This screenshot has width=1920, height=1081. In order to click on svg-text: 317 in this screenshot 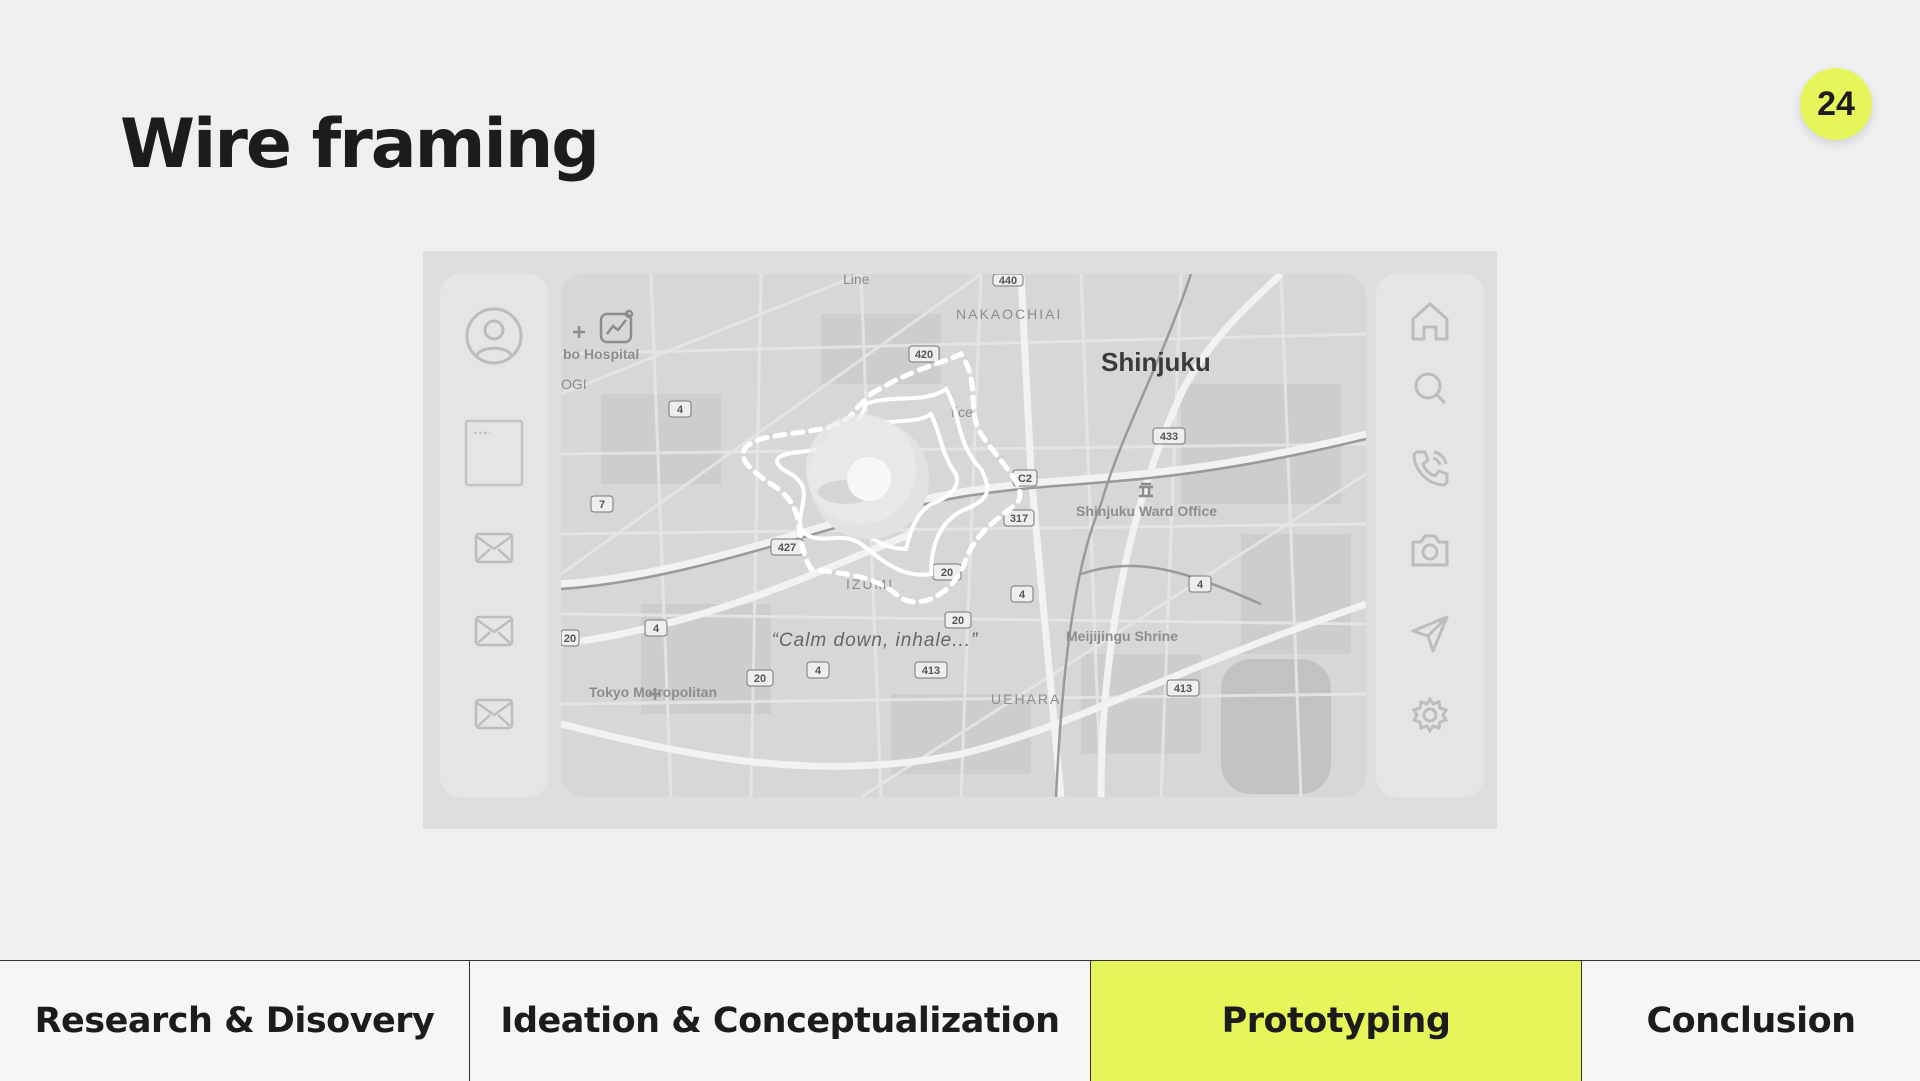, I will do `click(1019, 519)`.